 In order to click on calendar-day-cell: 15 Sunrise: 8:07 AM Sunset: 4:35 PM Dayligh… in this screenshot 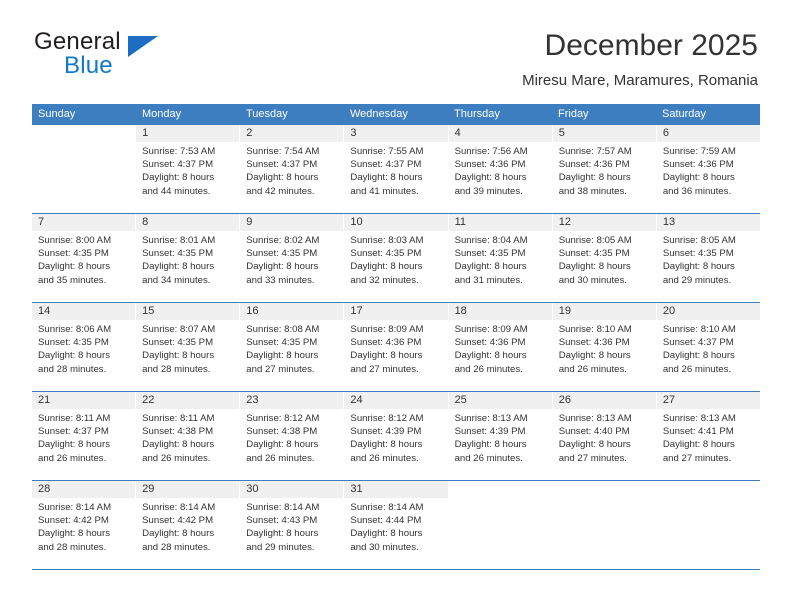, I will do `click(188, 347)`.